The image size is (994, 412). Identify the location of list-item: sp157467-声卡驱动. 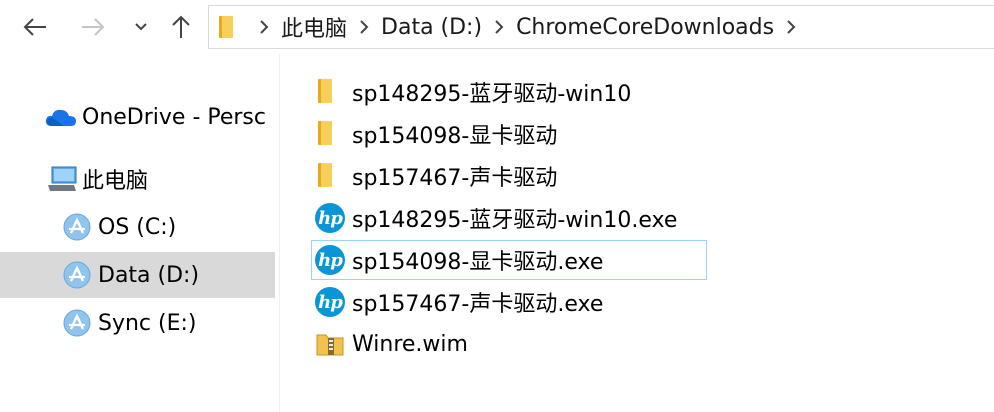
(510, 176).